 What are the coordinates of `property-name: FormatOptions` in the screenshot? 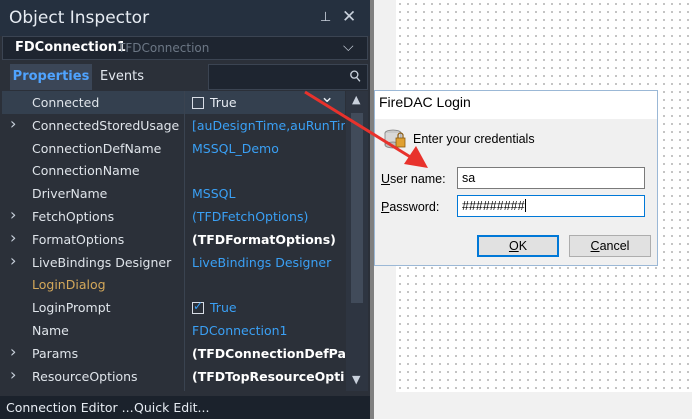 It's located at (78, 239).